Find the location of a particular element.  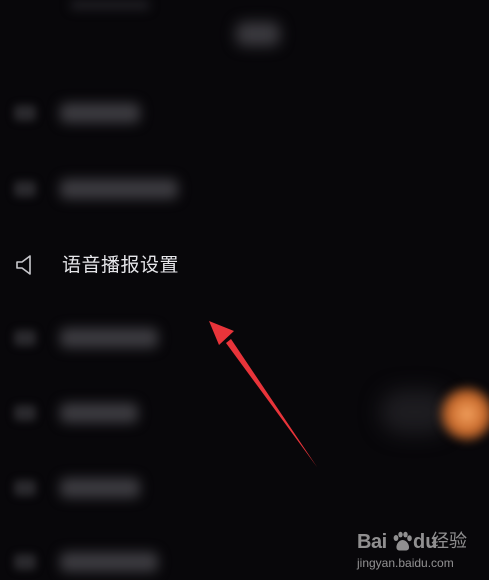

watermark-logo-row: Bai du 经验 is located at coordinates (419, 542).